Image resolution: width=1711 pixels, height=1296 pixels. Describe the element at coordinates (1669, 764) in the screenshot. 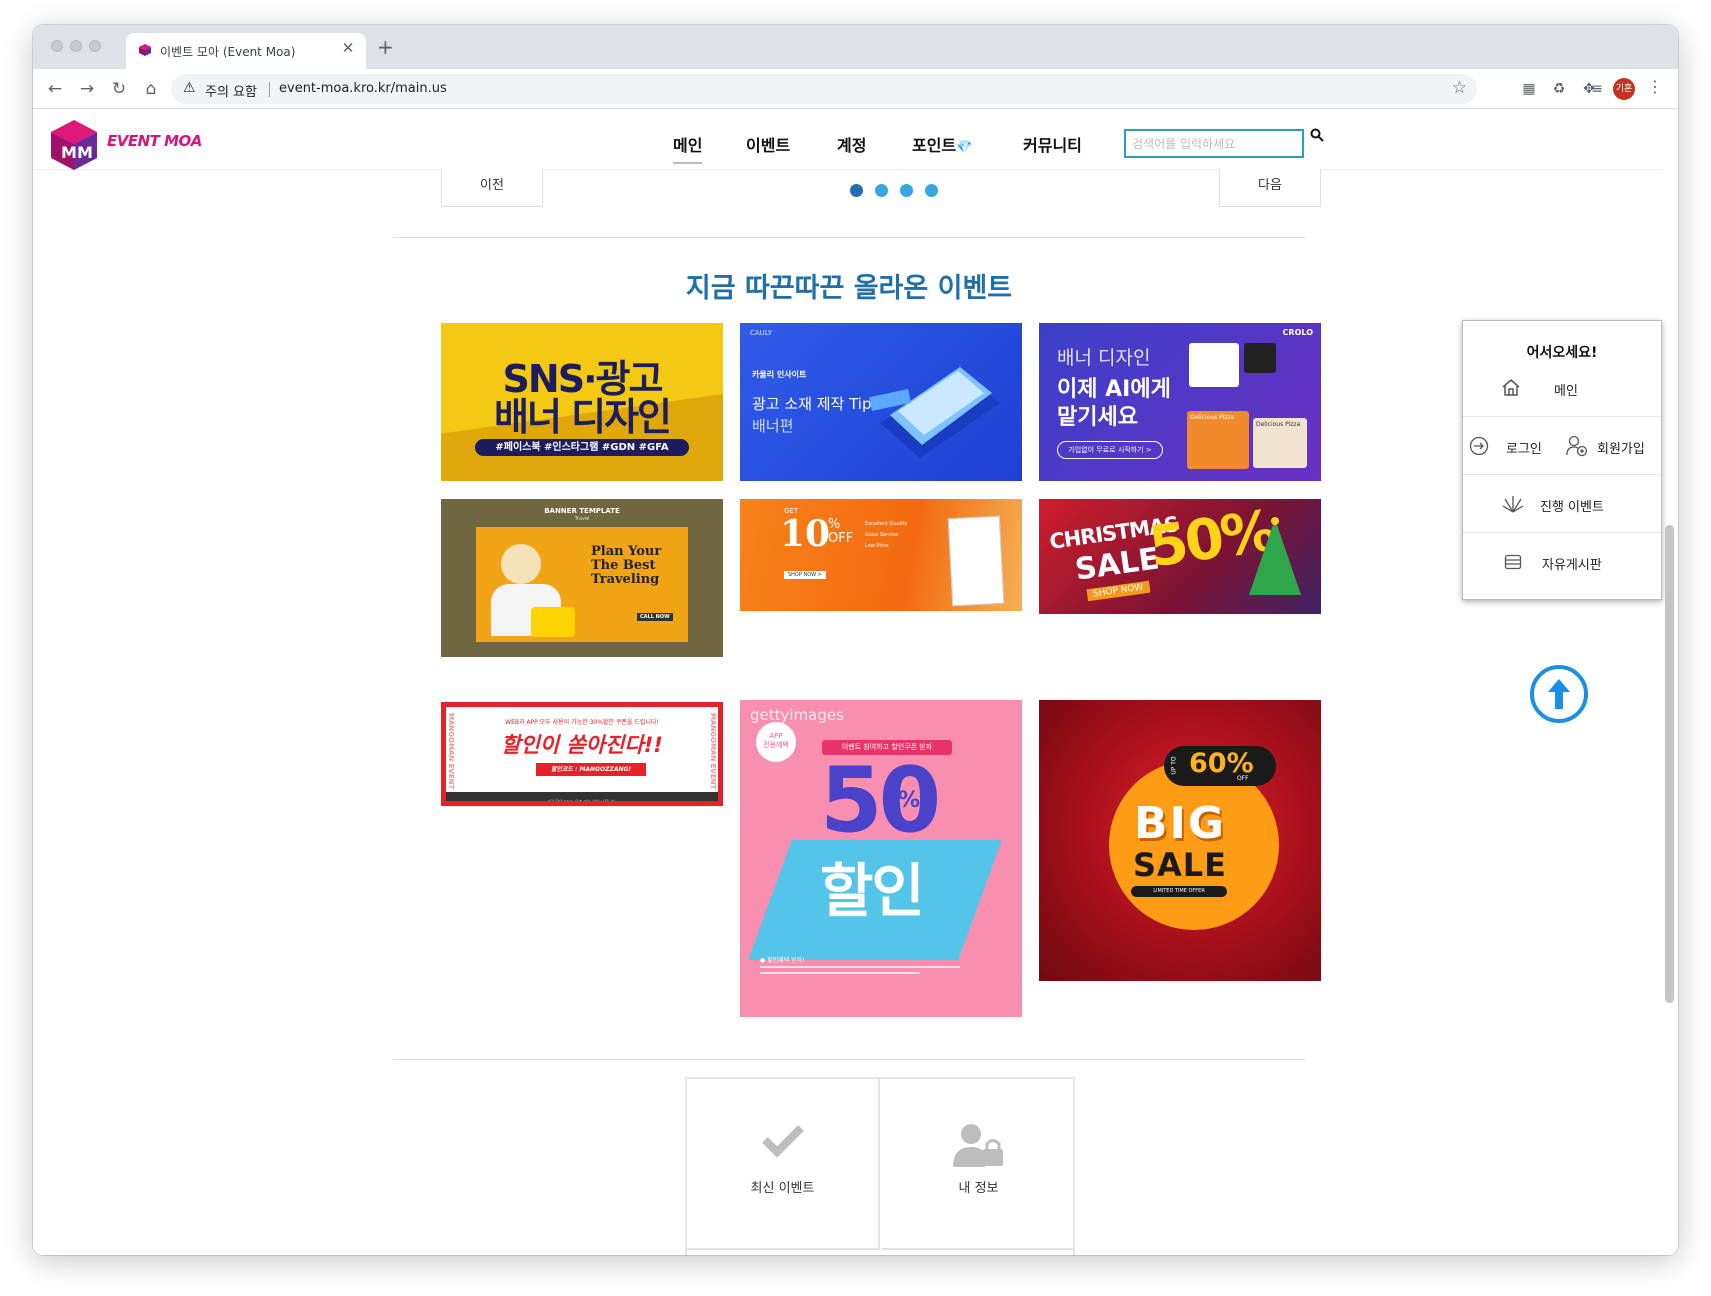

I see `page-scrollbar` at that location.